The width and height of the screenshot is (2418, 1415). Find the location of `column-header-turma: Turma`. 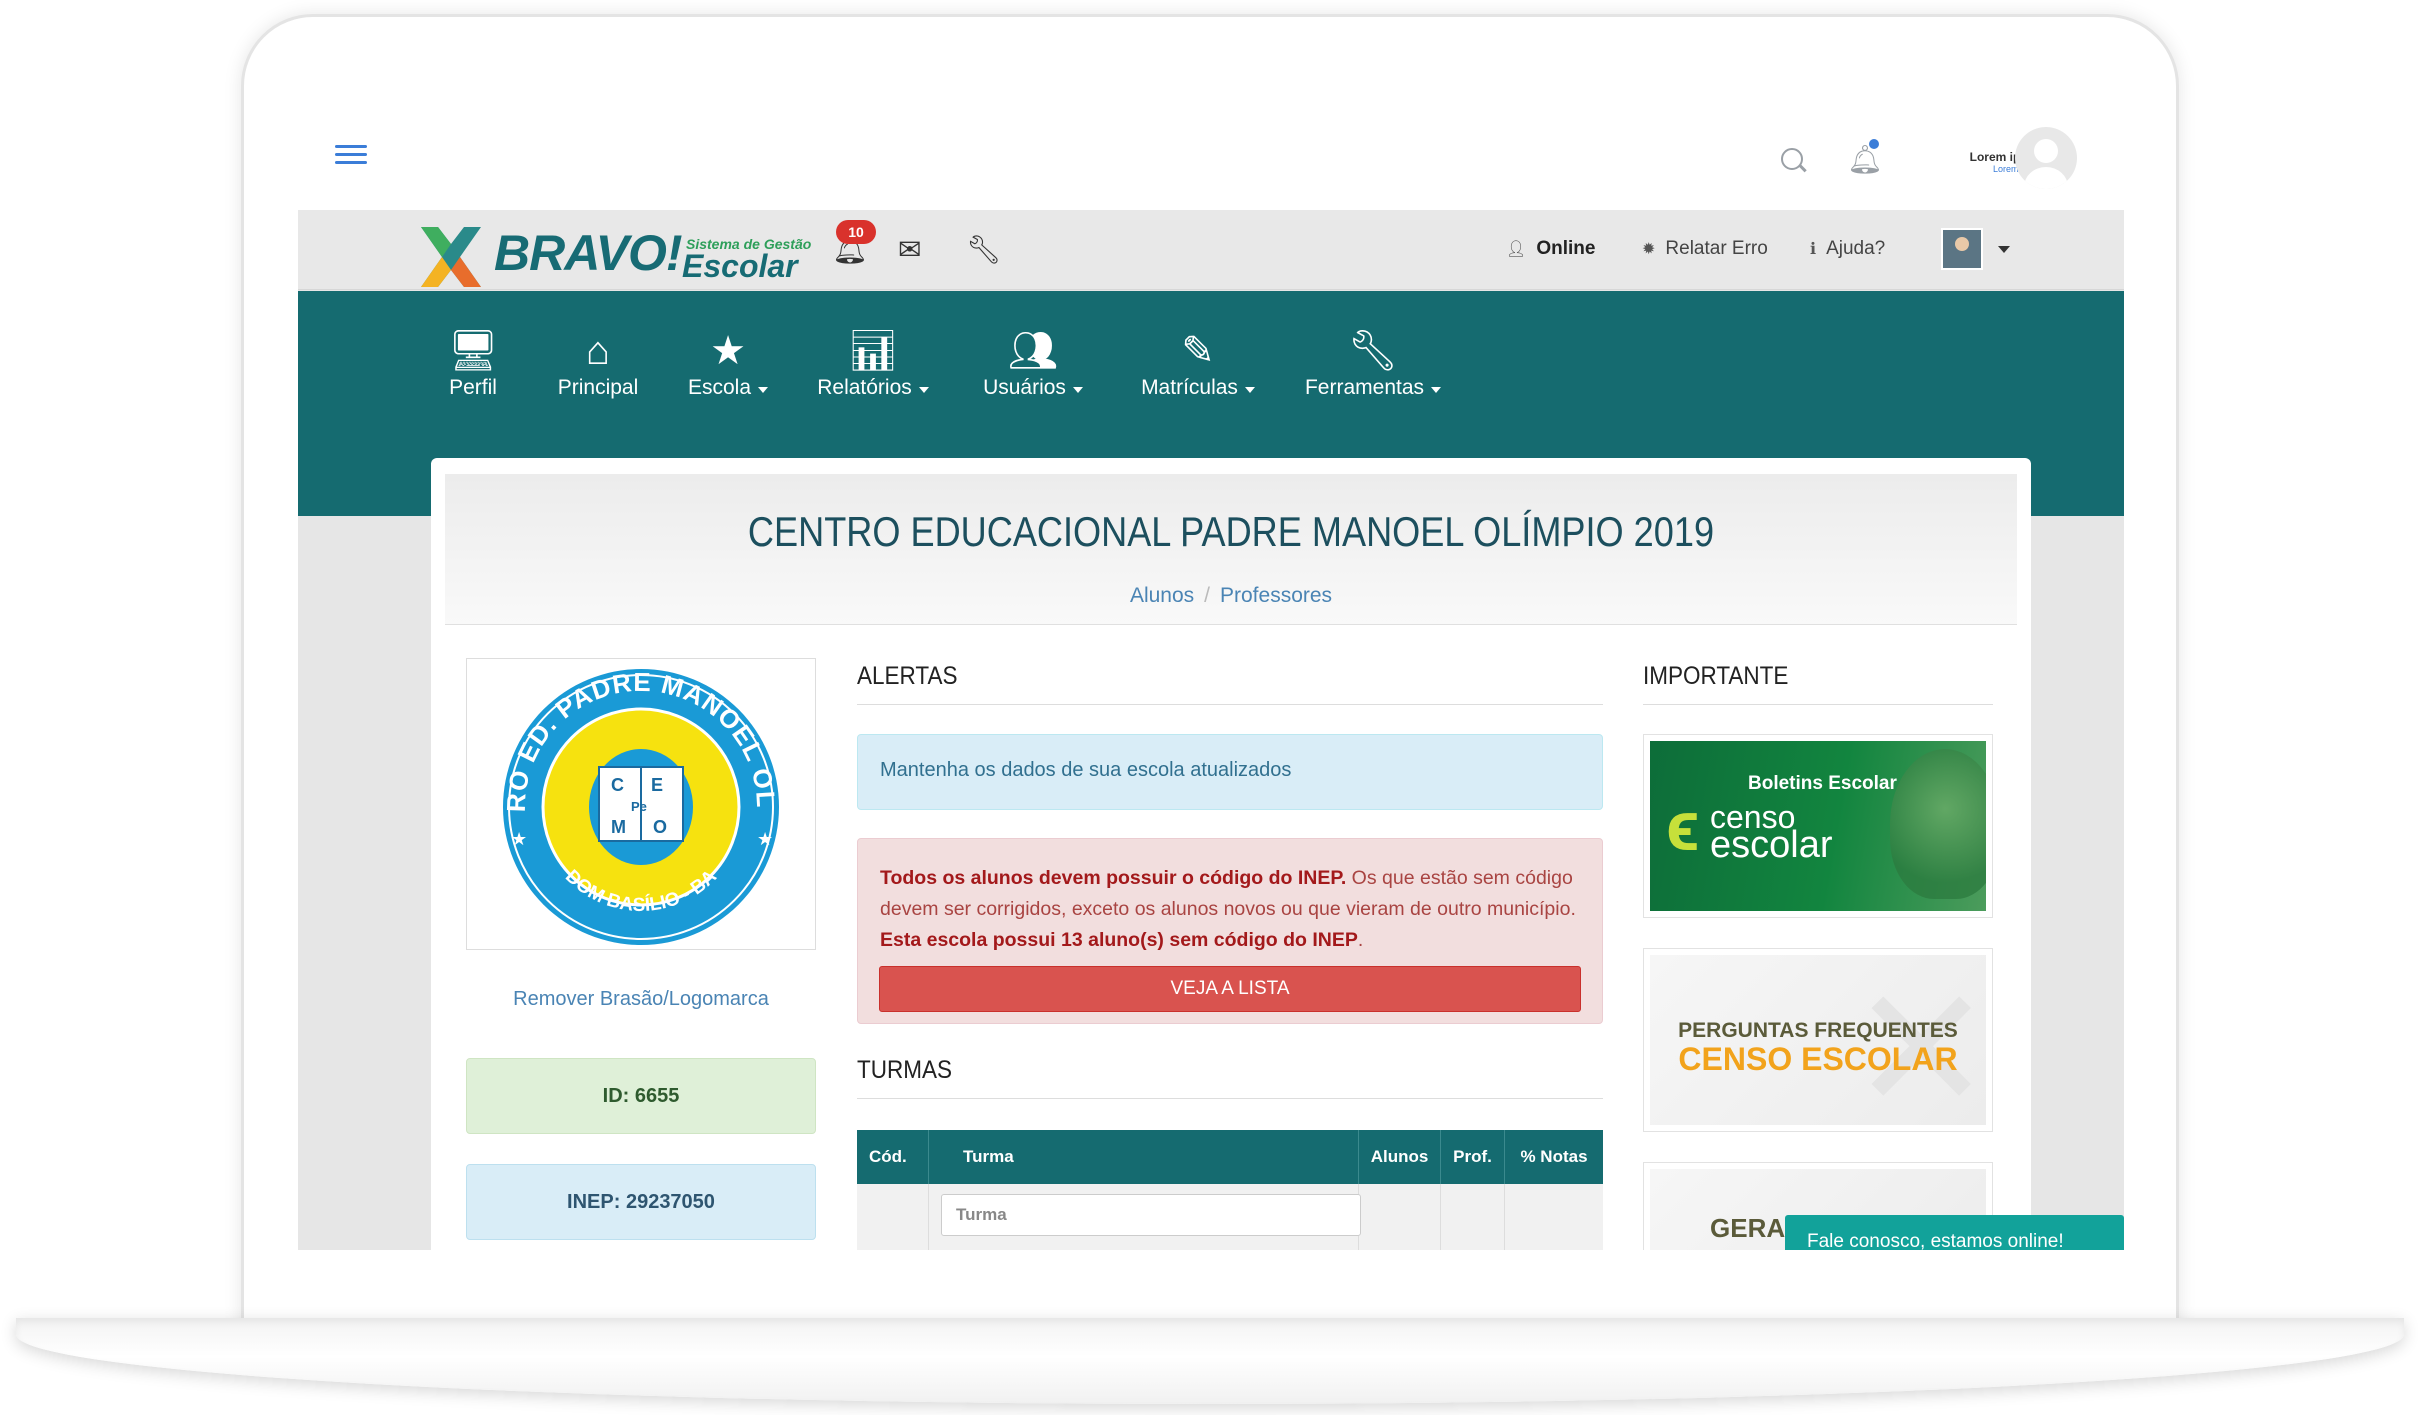

column-header-turma: Turma is located at coordinates (1144, 1157).